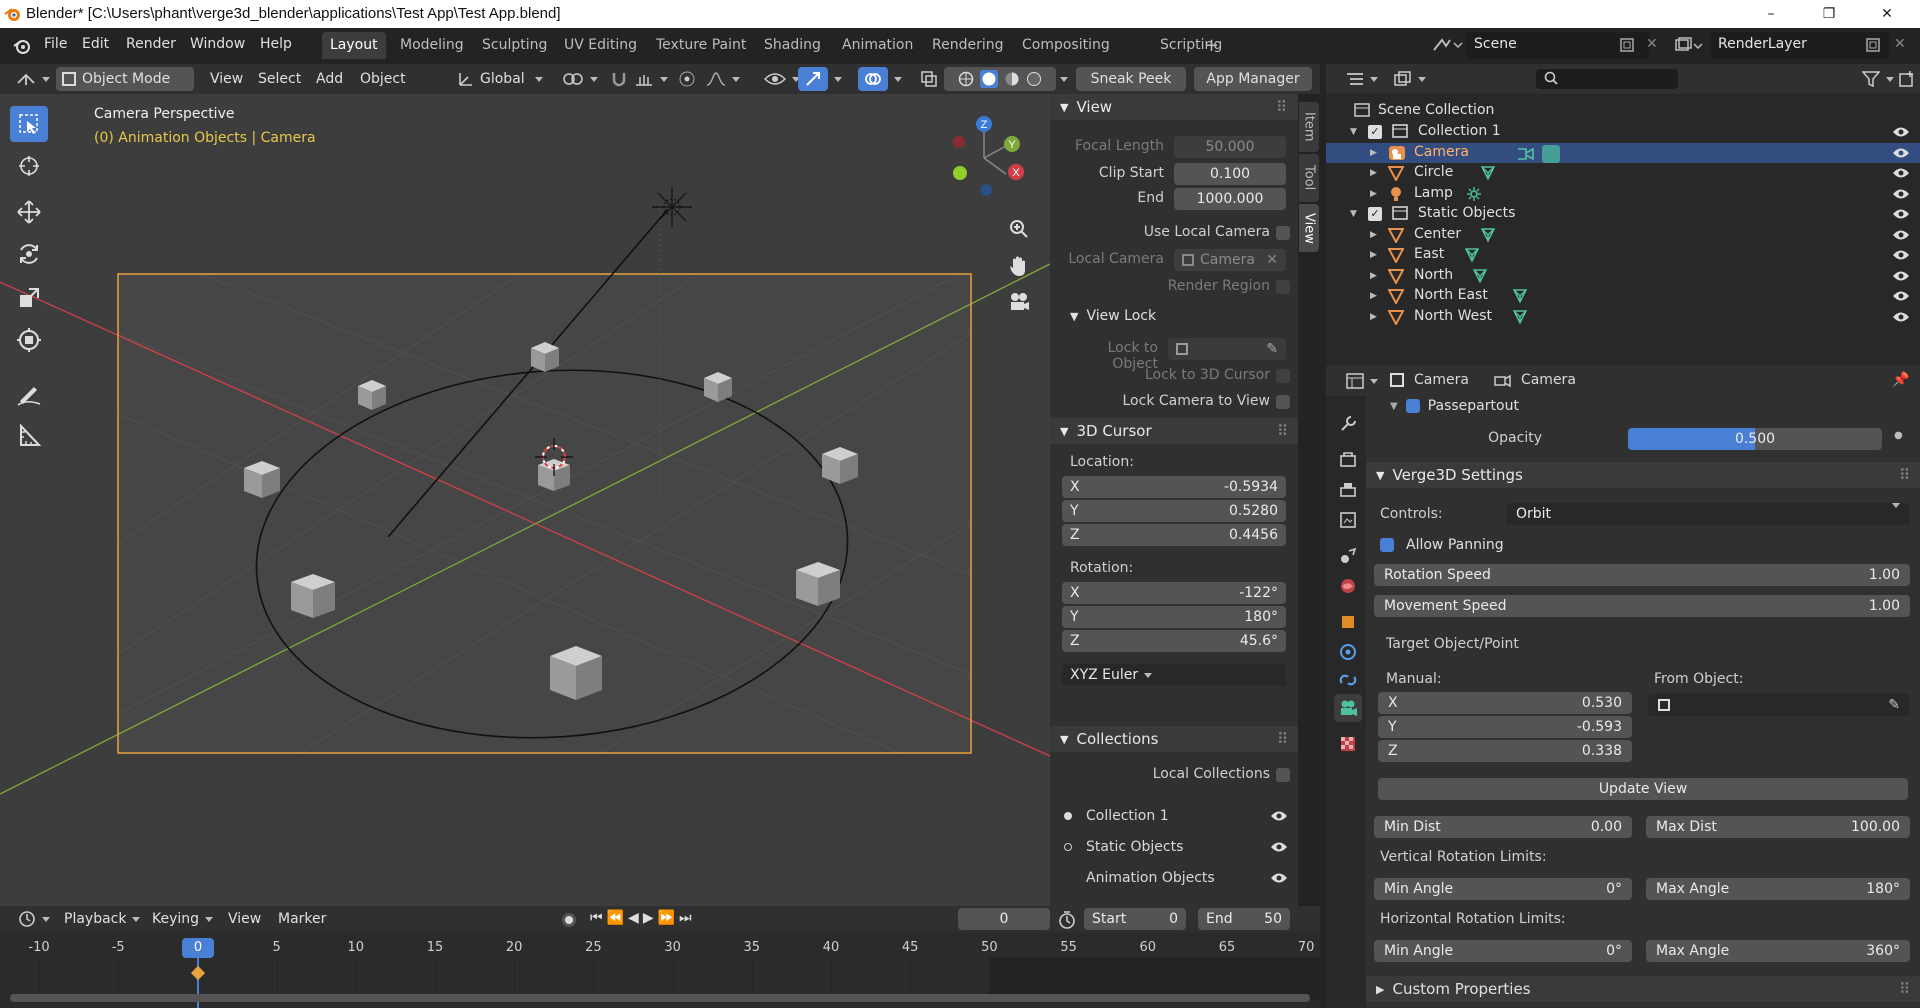 The image size is (1920, 1008). Describe the element at coordinates (1174, 535) in the screenshot. I see `cursor-location-z-field: Z 0.4456` at that location.